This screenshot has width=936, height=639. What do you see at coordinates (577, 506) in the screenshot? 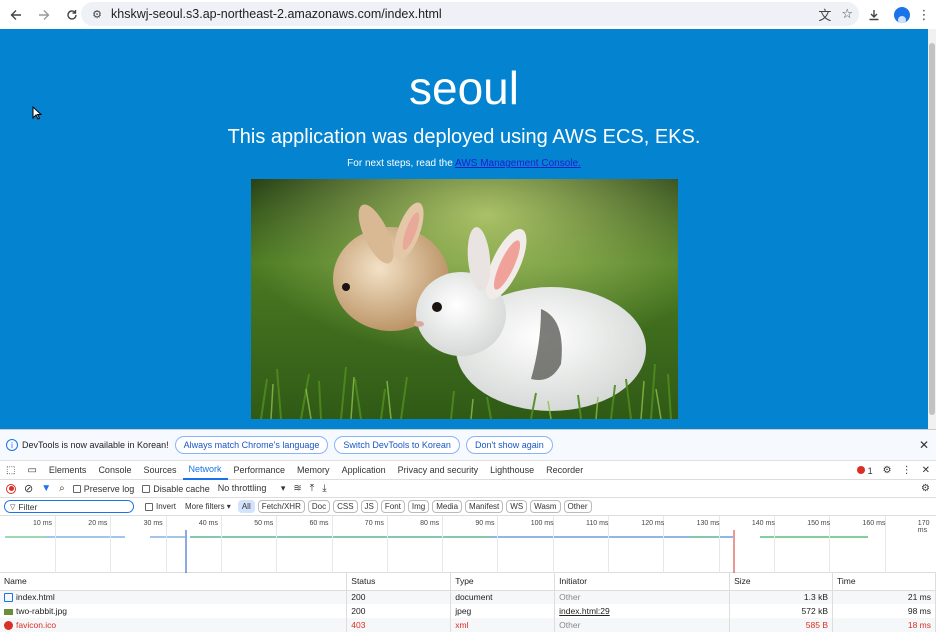
I see `filter-other: Other` at bounding box center [577, 506].